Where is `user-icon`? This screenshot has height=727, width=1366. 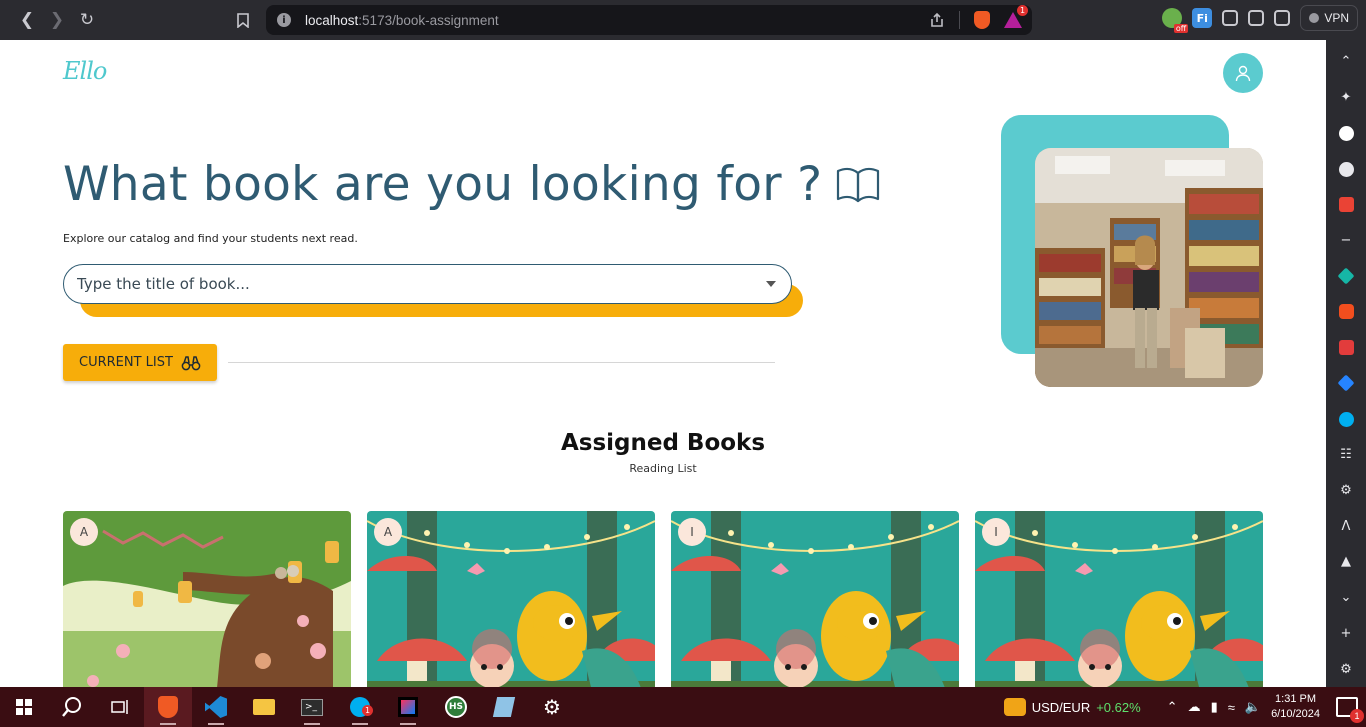 user-icon is located at coordinates (1243, 73).